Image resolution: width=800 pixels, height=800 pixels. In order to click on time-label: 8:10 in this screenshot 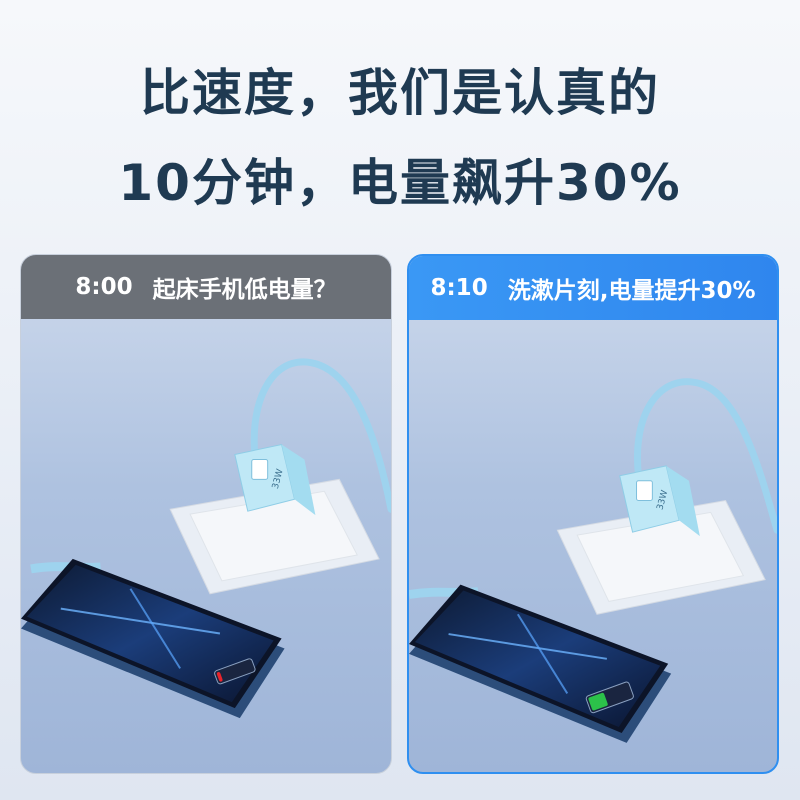, I will do `click(459, 288)`.